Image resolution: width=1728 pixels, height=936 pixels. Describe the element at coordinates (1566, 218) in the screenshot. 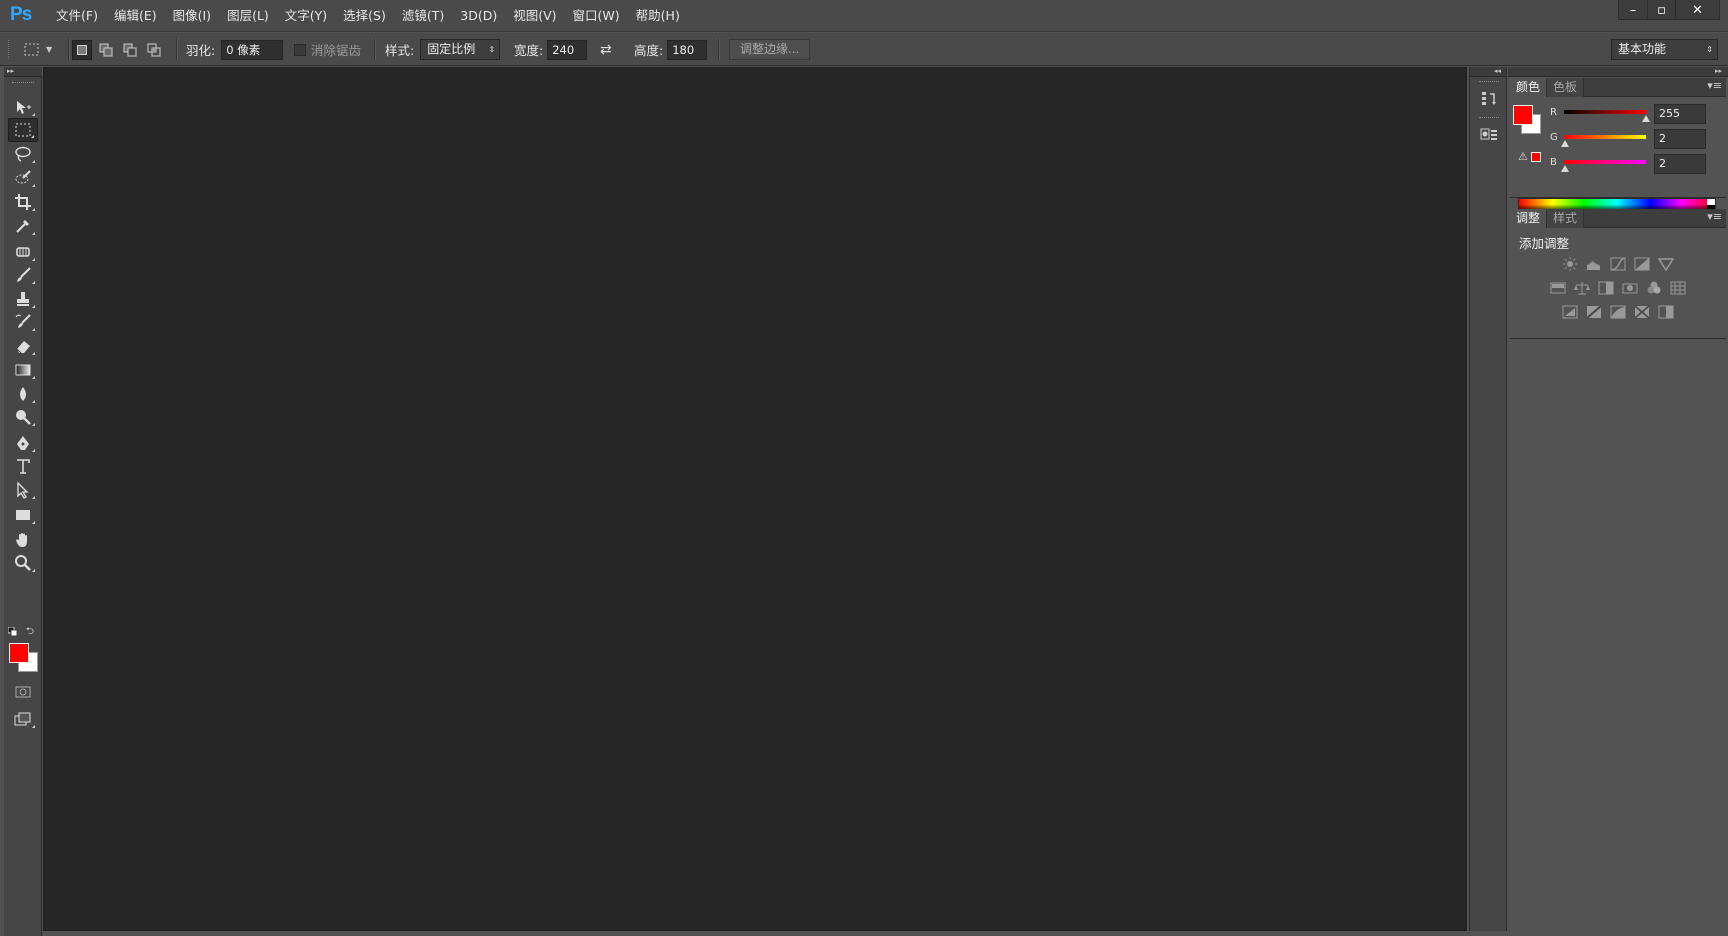

I see `tab-styles: 样式` at that location.